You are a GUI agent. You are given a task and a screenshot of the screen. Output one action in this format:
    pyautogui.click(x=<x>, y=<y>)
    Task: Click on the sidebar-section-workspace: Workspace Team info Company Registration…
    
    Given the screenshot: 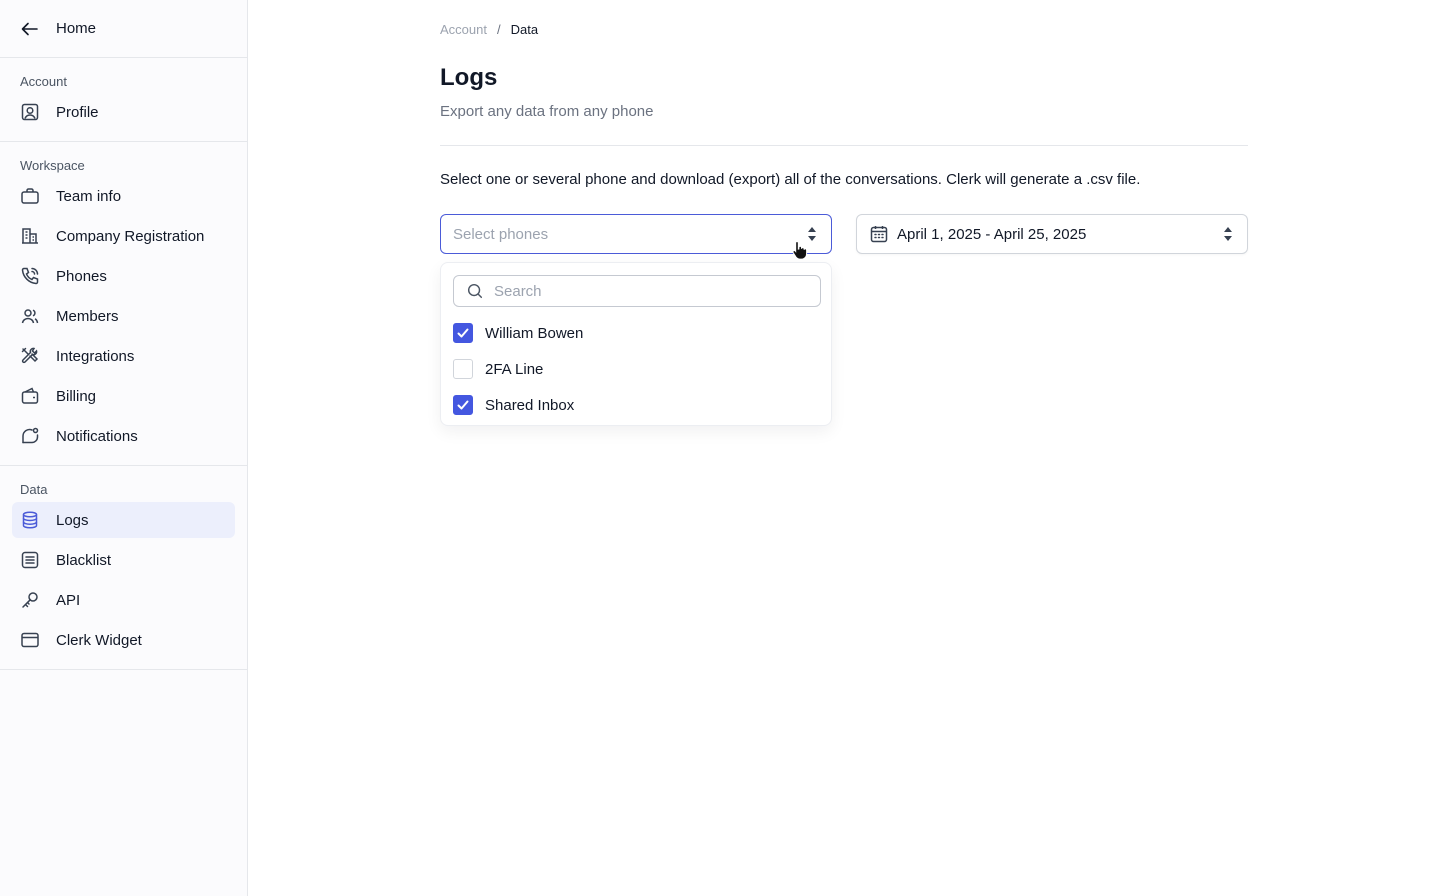 What is the action you would take?
    pyautogui.click(x=123, y=304)
    